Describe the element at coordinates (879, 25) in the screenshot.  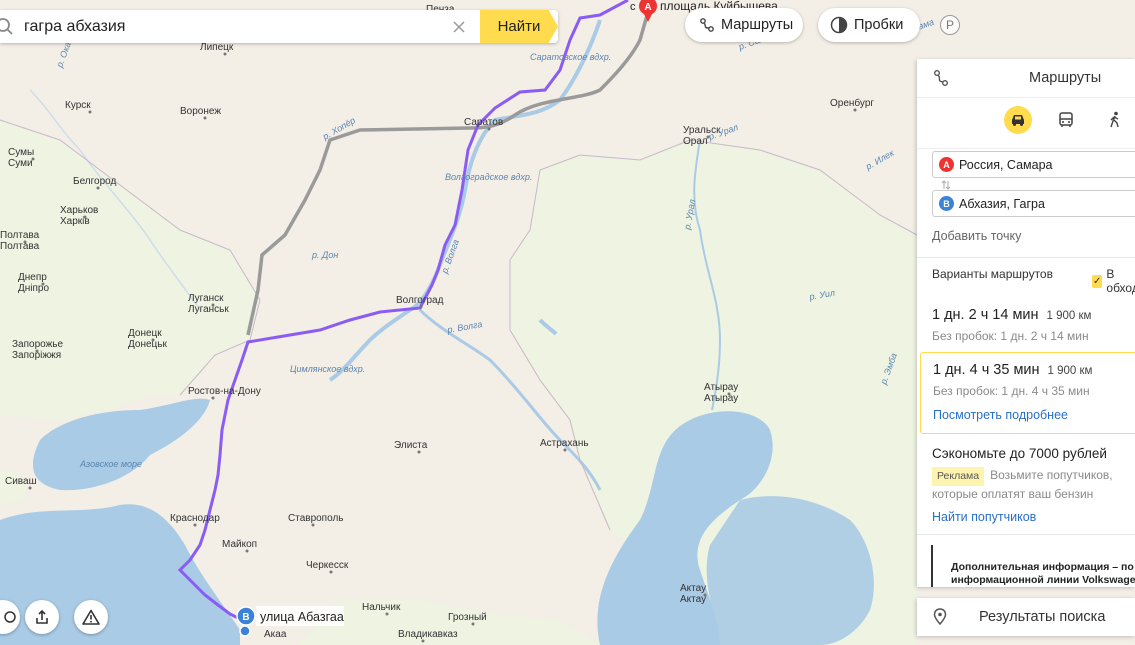
I see `traffic-button-label: Пробки` at that location.